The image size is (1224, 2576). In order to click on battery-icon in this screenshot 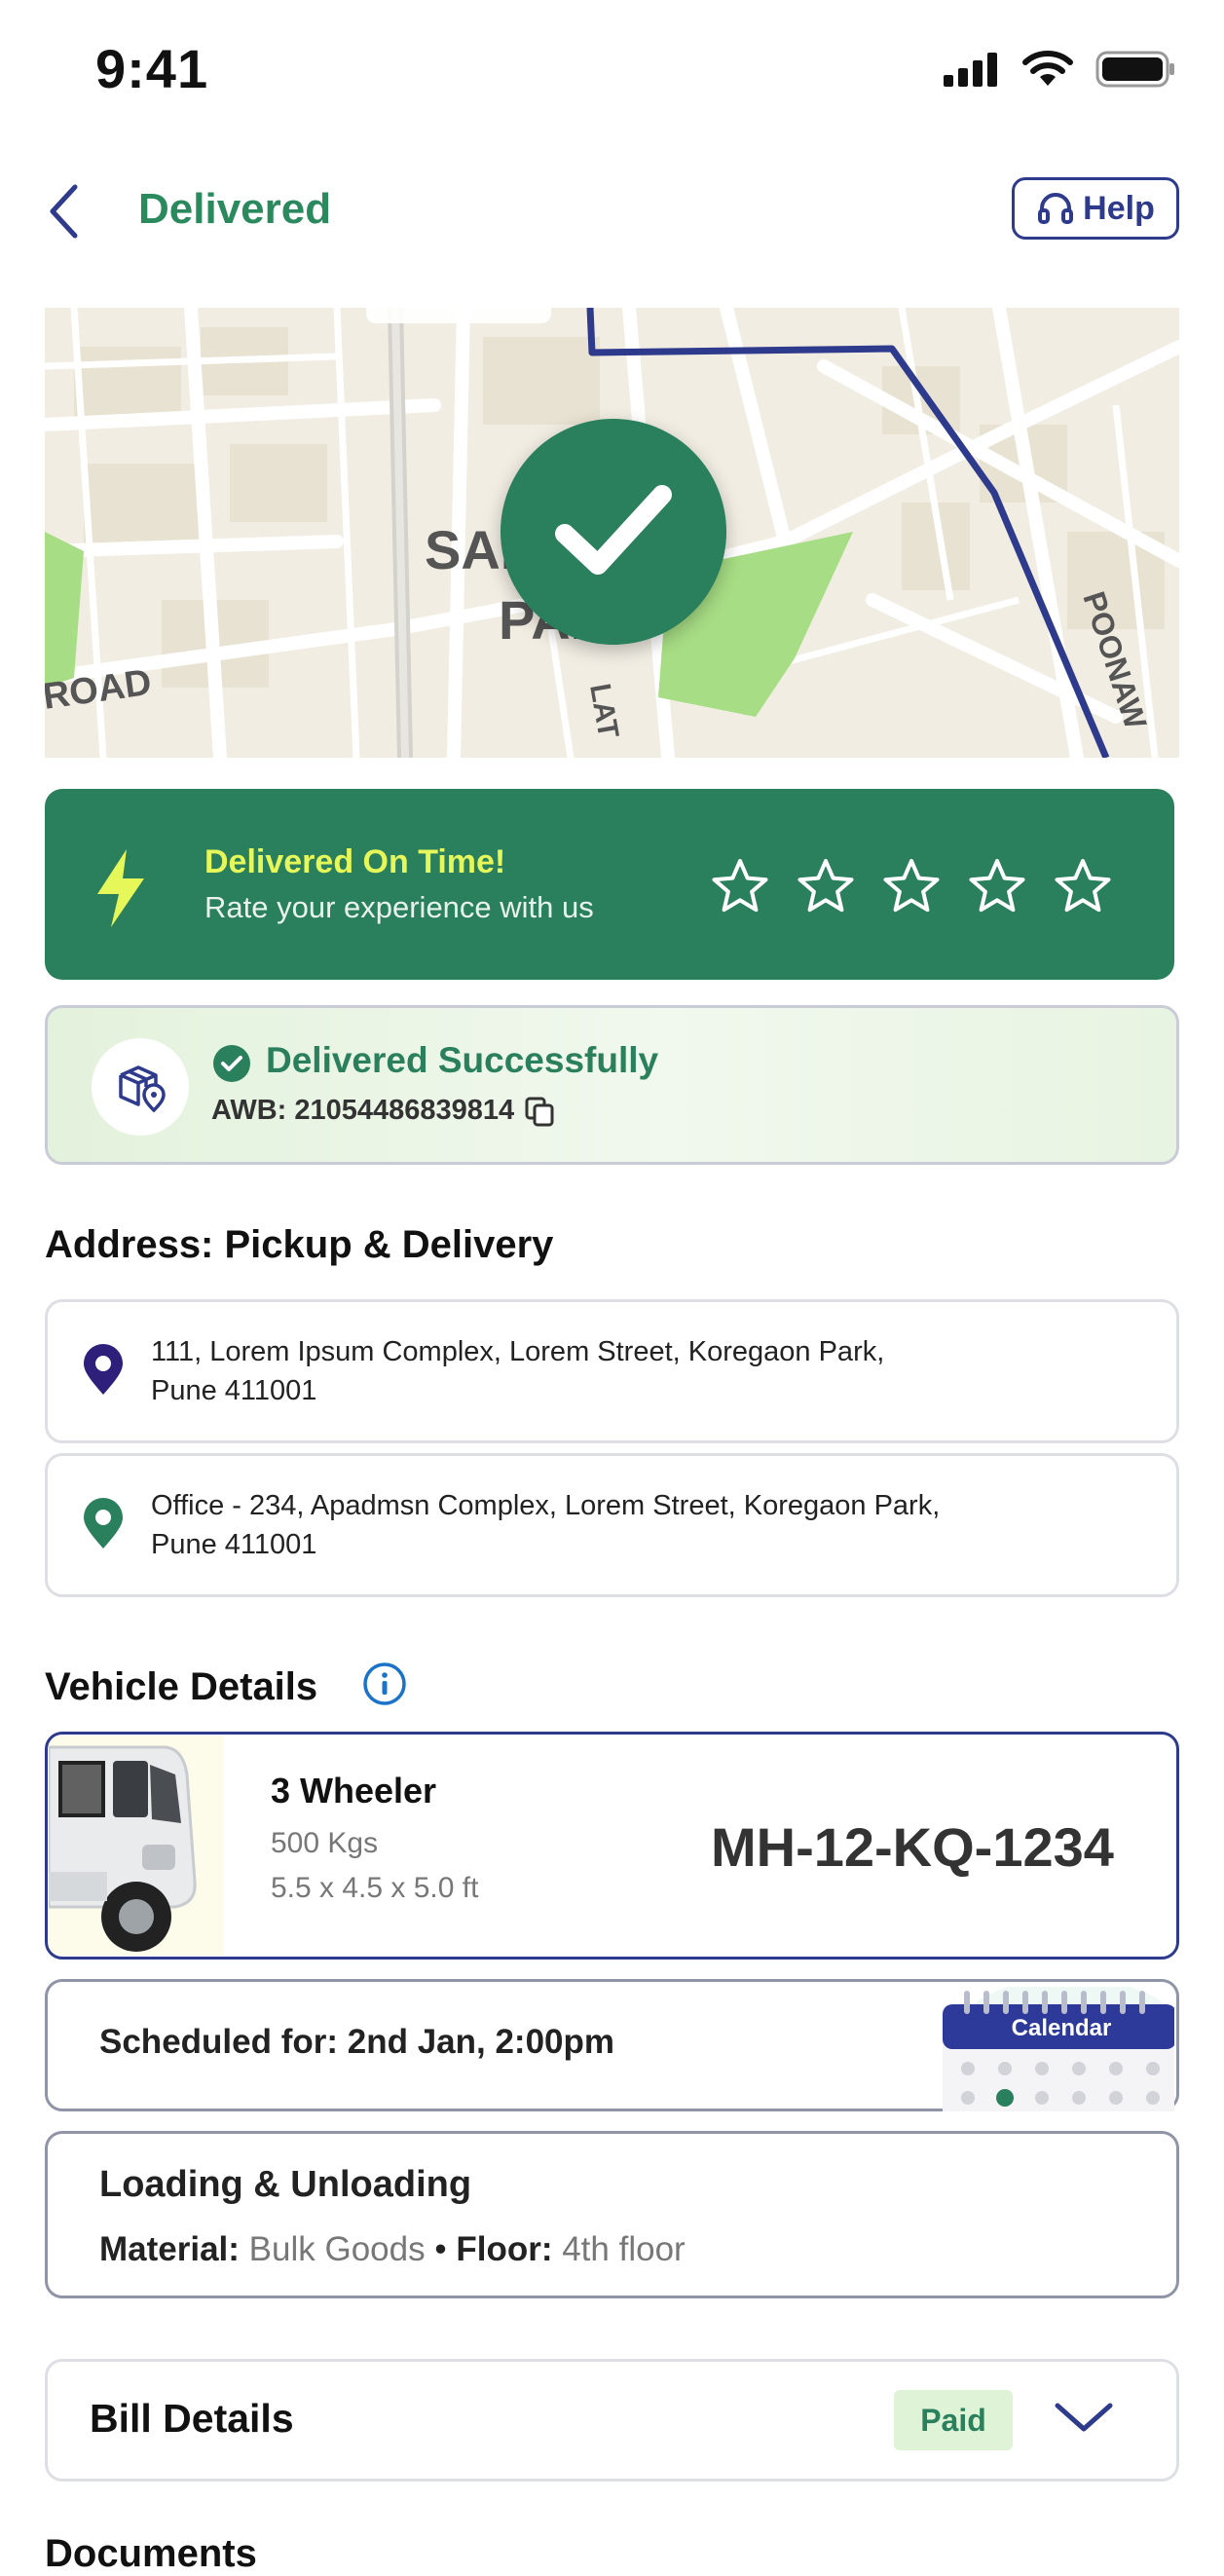, I will do `click(1134, 69)`.